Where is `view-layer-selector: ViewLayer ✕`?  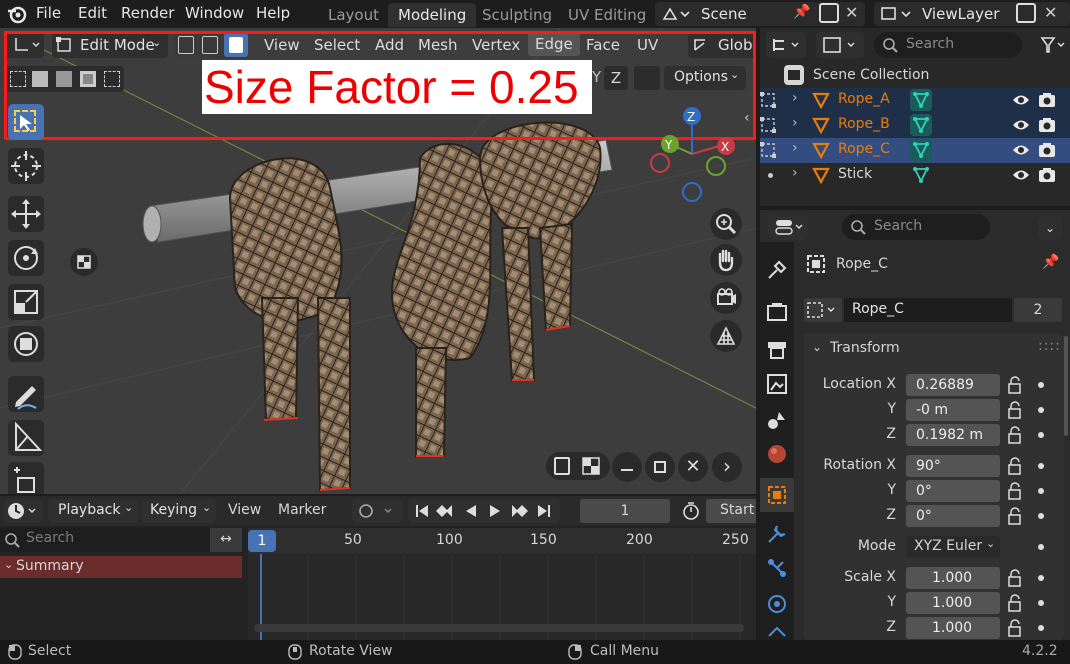
view-layer-selector: ViewLayer ✕ is located at coordinates (972, 14).